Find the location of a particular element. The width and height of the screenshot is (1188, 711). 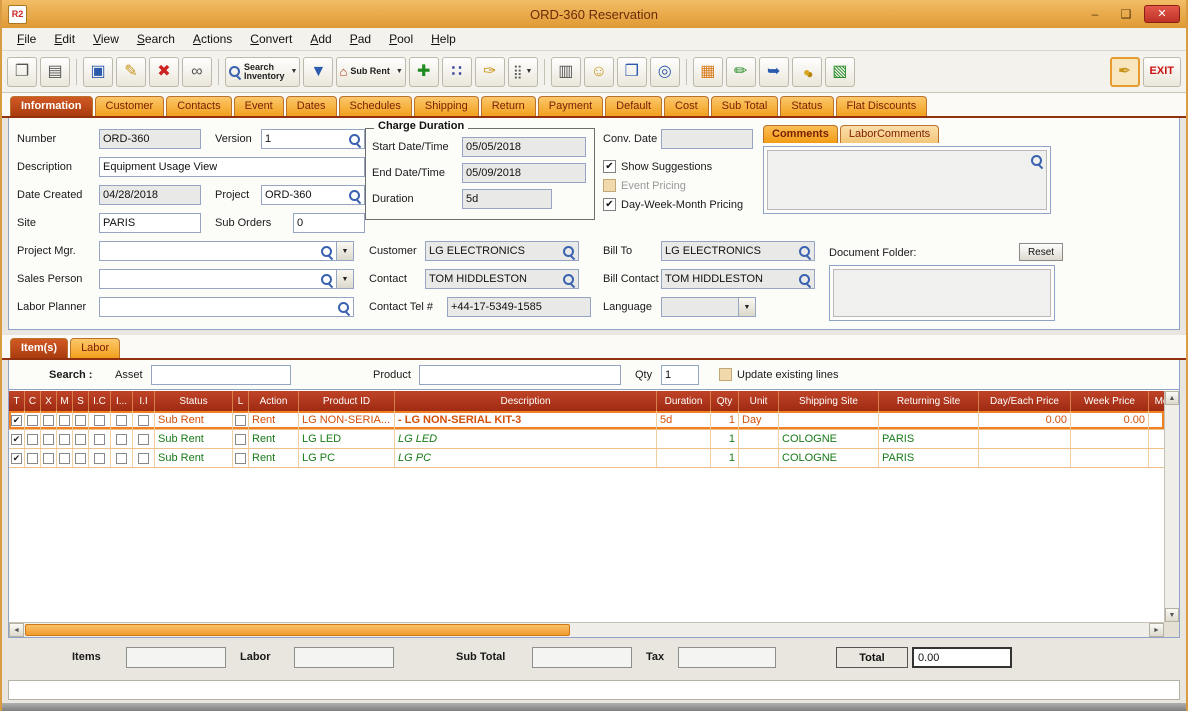

tab-status: Status is located at coordinates (807, 106).